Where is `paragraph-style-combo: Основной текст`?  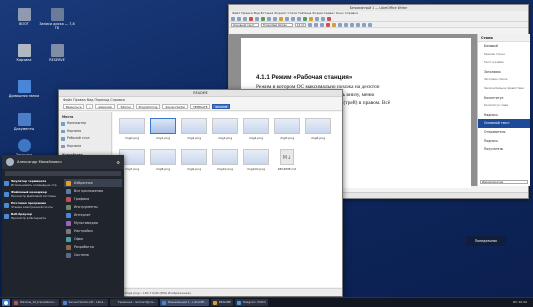 paragraph-style-combo: Основной текст is located at coordinates (245, 24).